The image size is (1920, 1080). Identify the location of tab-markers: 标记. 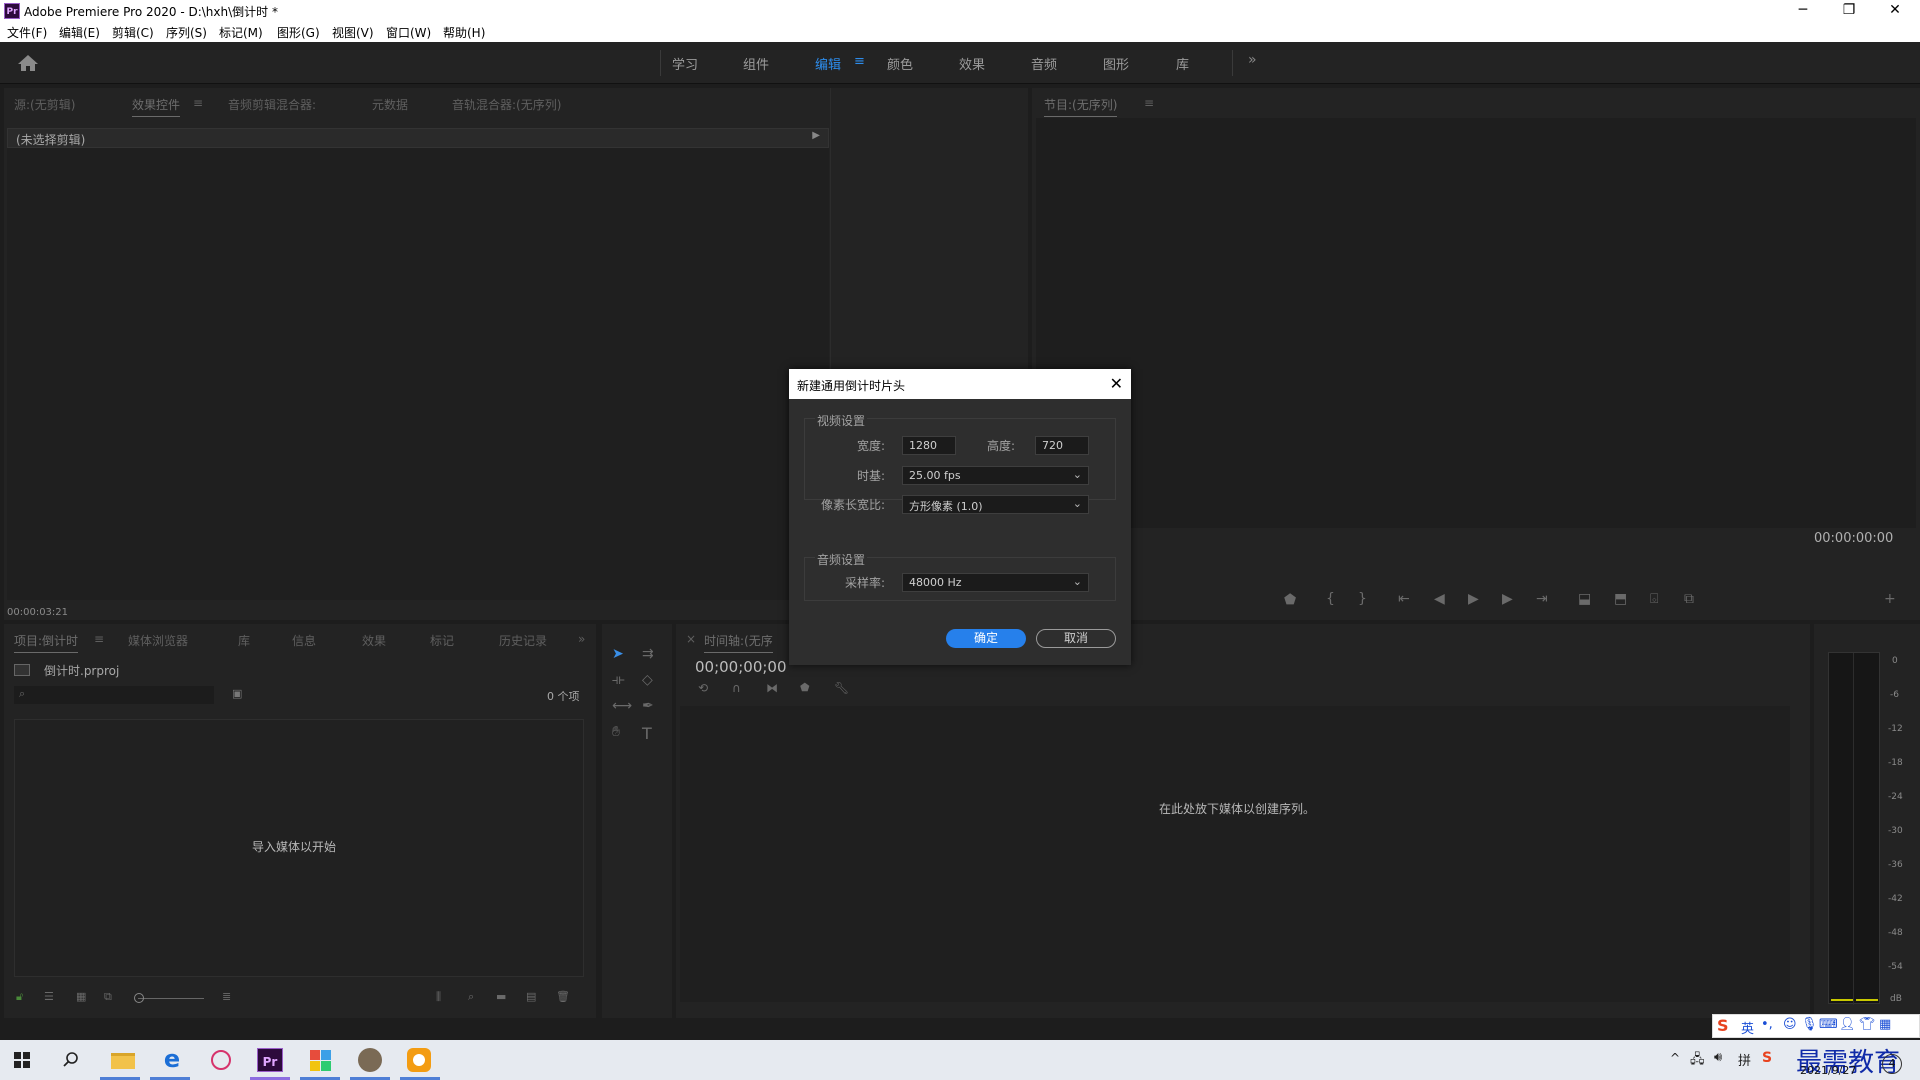
(442, 640).